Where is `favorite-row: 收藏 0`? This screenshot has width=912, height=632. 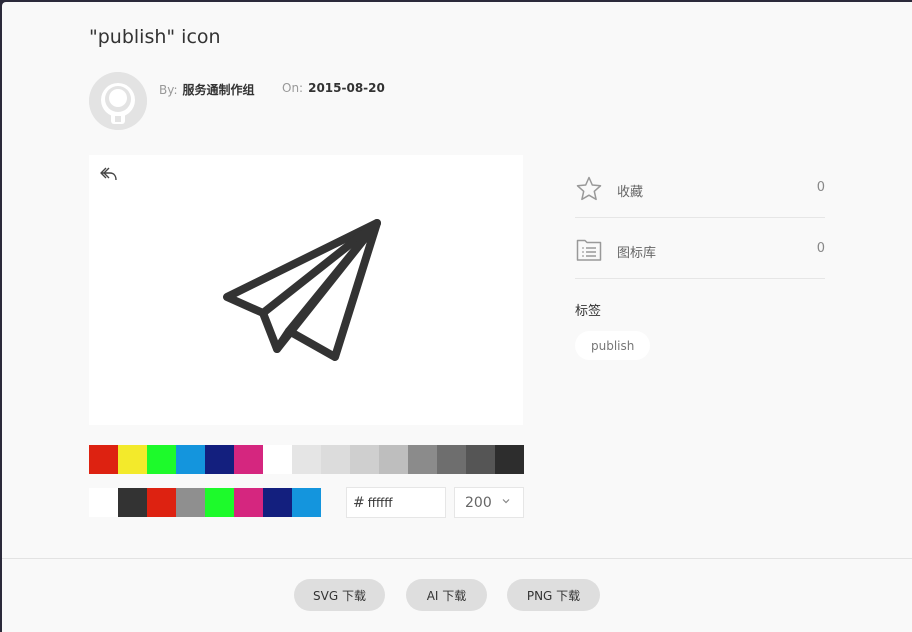
favorite-row: 收藏 0 is located at coordinates (700, 188).